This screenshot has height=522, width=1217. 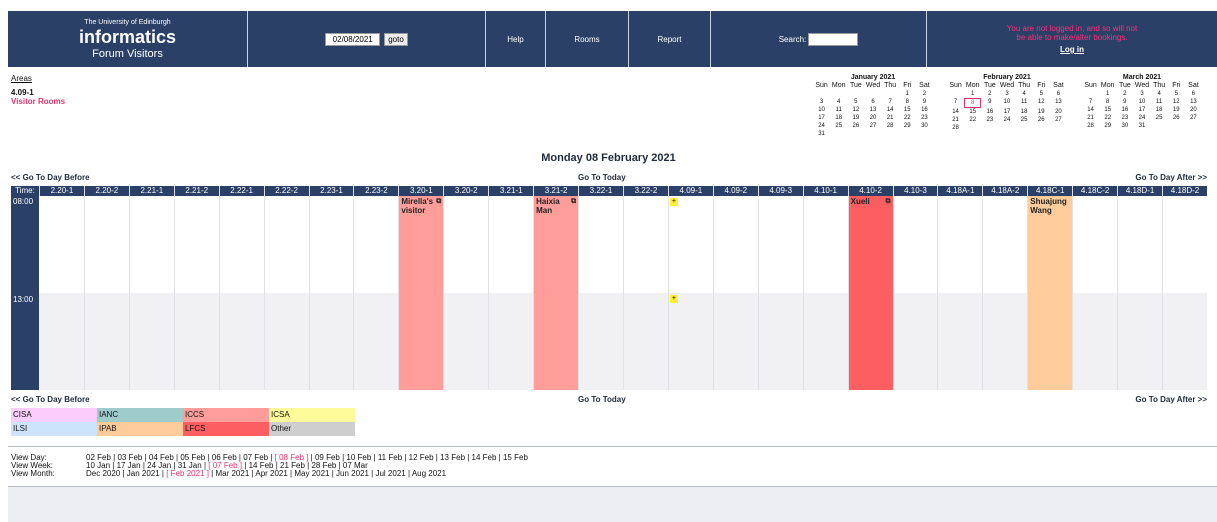 I want to click on goto-button: goto, so click(x=396, y=39).